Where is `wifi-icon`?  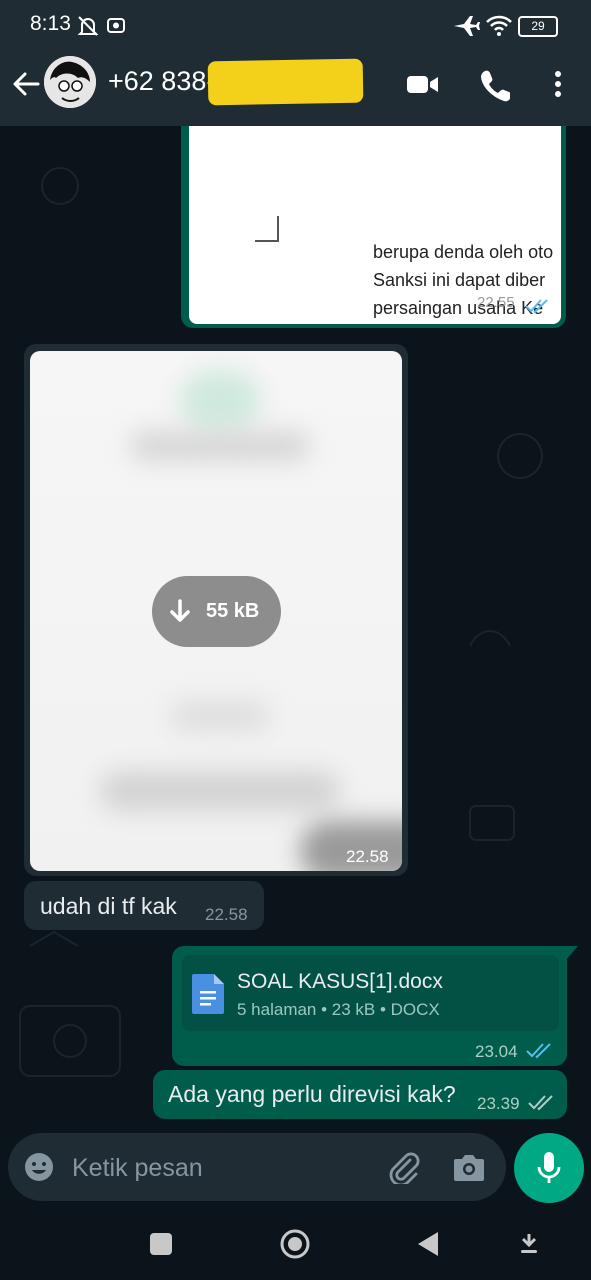 wifi-icon is located at coordinates (499, 25).